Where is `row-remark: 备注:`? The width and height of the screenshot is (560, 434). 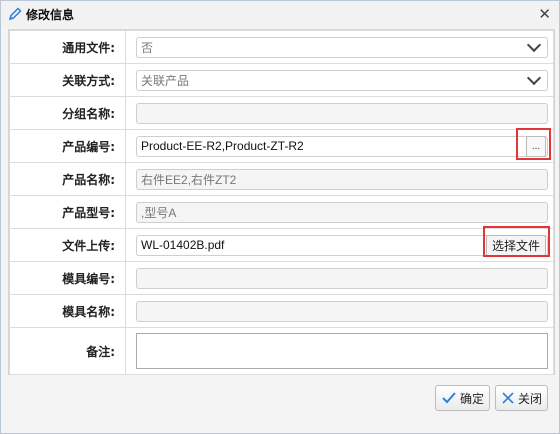 row-remark: 备注: is located at coordinates (281, 351).